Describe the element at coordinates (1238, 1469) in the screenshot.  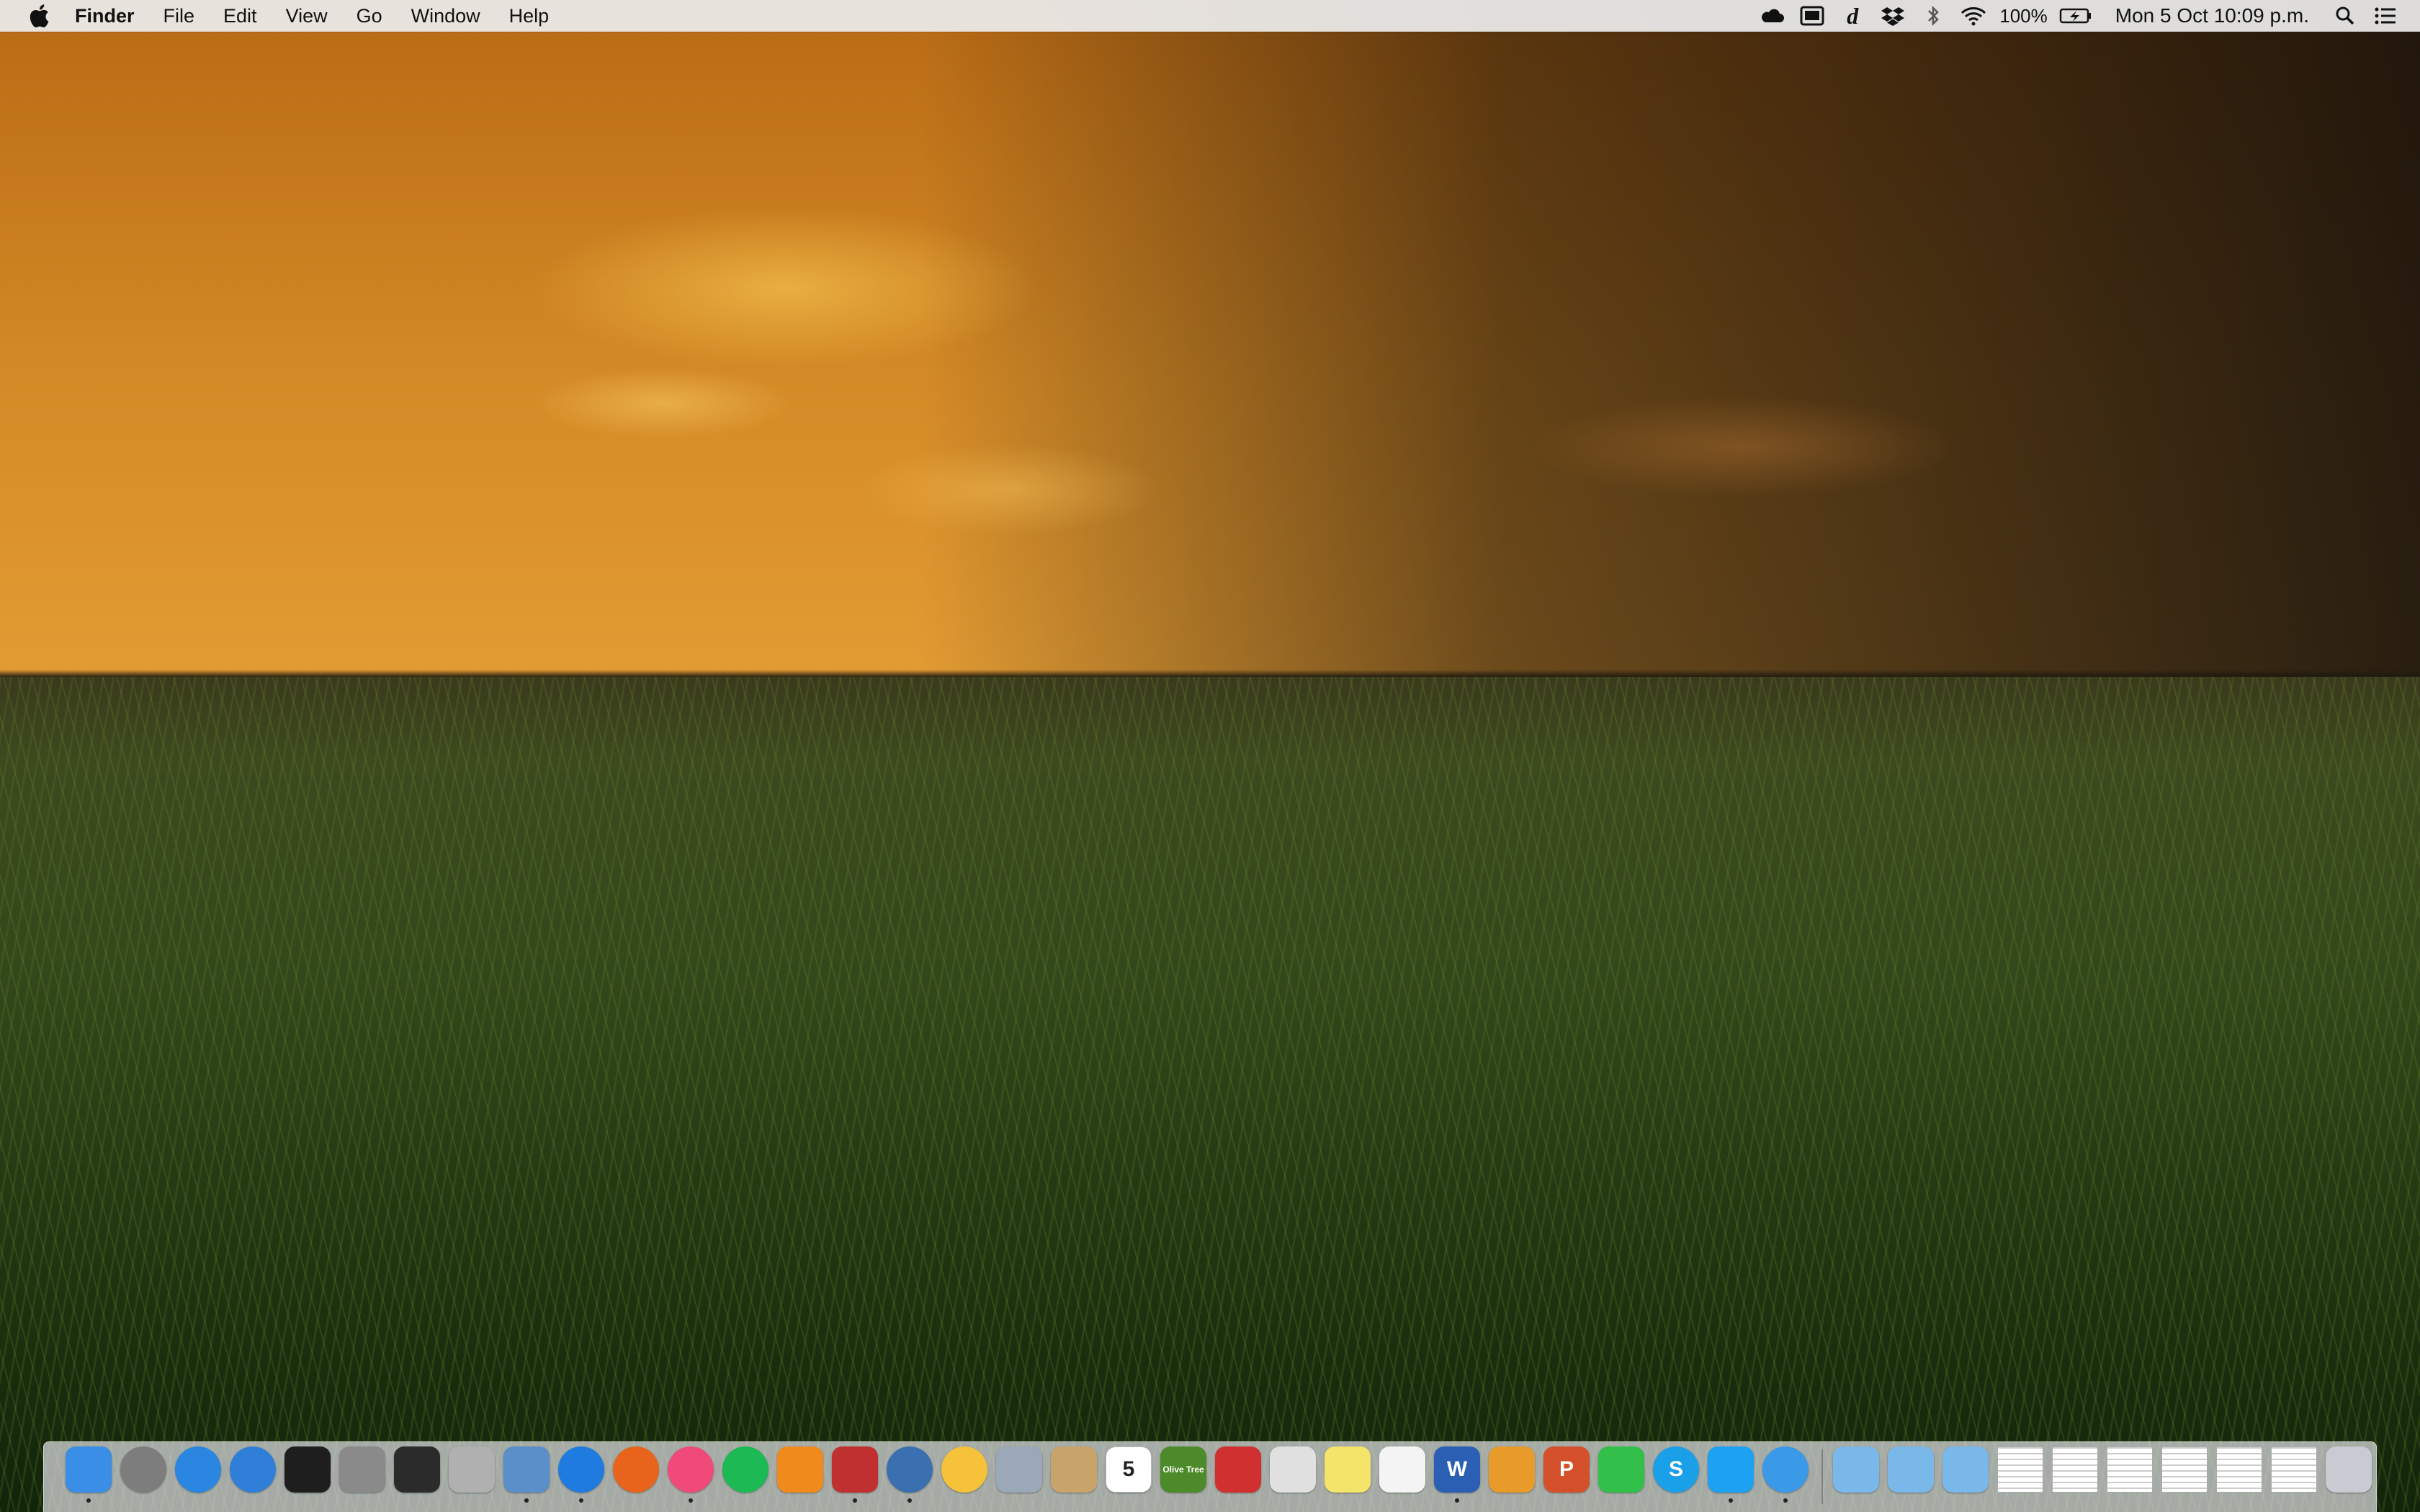
I see `parallels-icon` at that location.